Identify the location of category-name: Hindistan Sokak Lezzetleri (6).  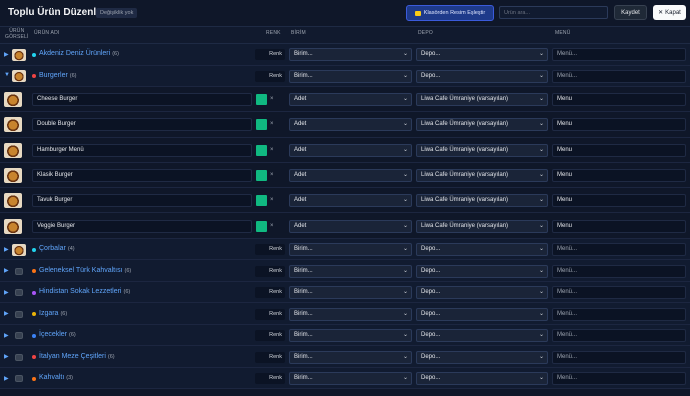
(84, 291).